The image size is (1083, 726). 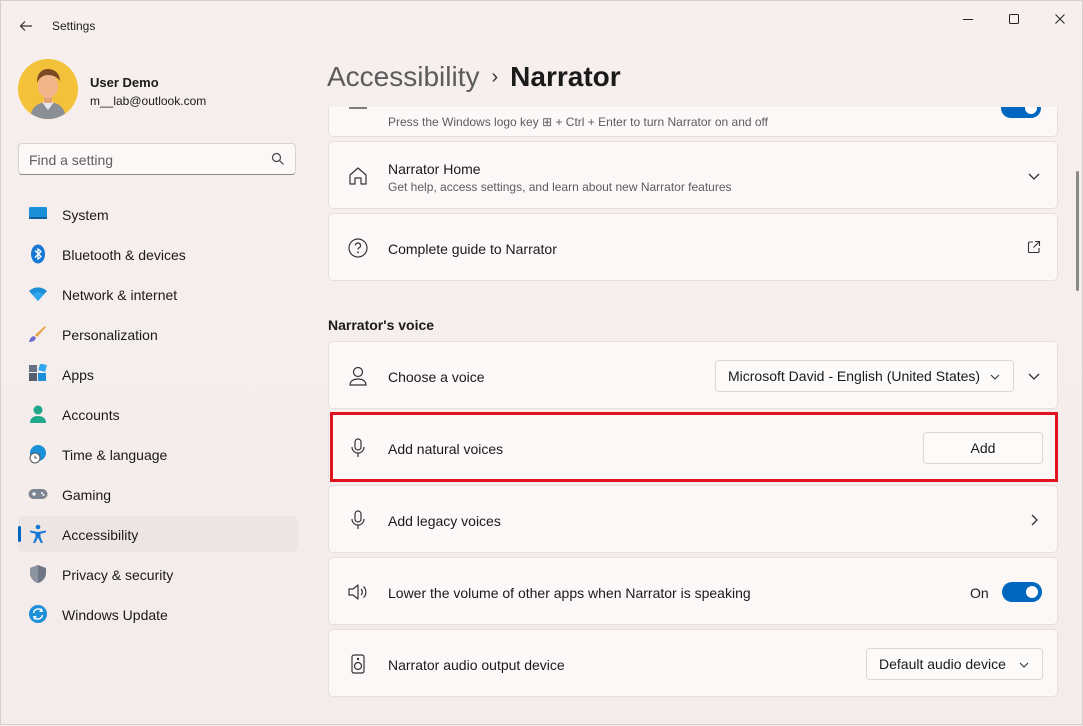 What do you see at coordinates (110, 335) in the screenshot?
I see `sidebar-item-label: Personalization` at bounding box center [110, 335].